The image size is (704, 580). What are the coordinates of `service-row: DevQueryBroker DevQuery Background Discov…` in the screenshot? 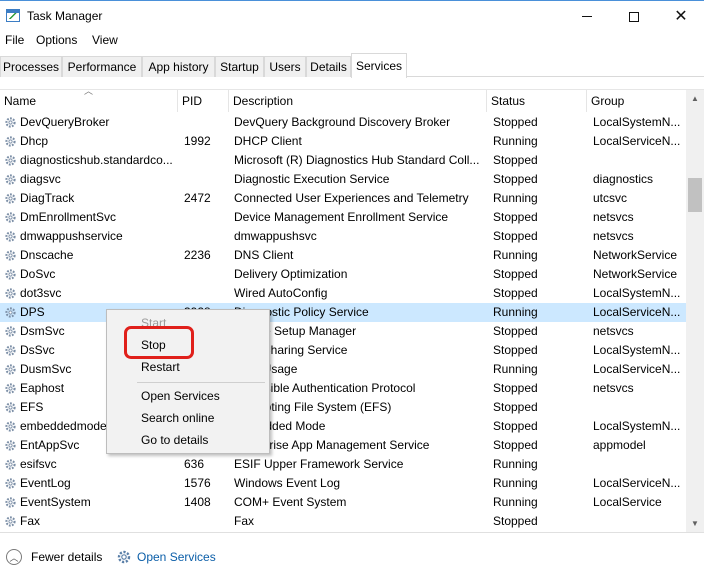 It's located at (343, 122).